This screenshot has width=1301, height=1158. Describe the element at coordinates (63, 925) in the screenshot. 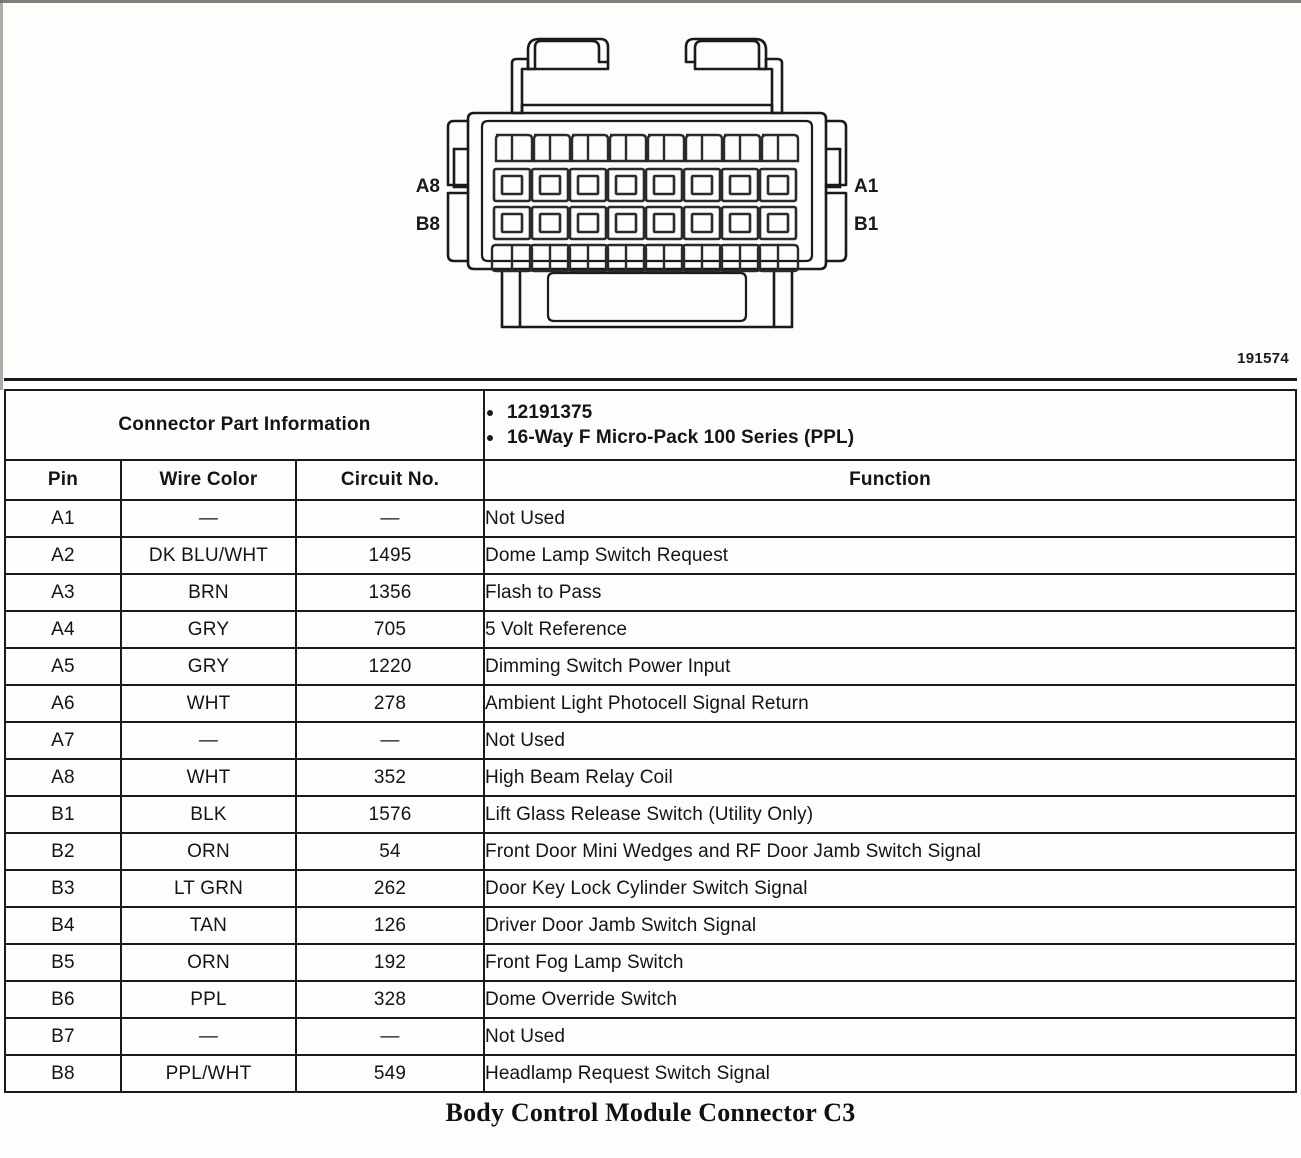

I see `cell-pin: B4` at that location.